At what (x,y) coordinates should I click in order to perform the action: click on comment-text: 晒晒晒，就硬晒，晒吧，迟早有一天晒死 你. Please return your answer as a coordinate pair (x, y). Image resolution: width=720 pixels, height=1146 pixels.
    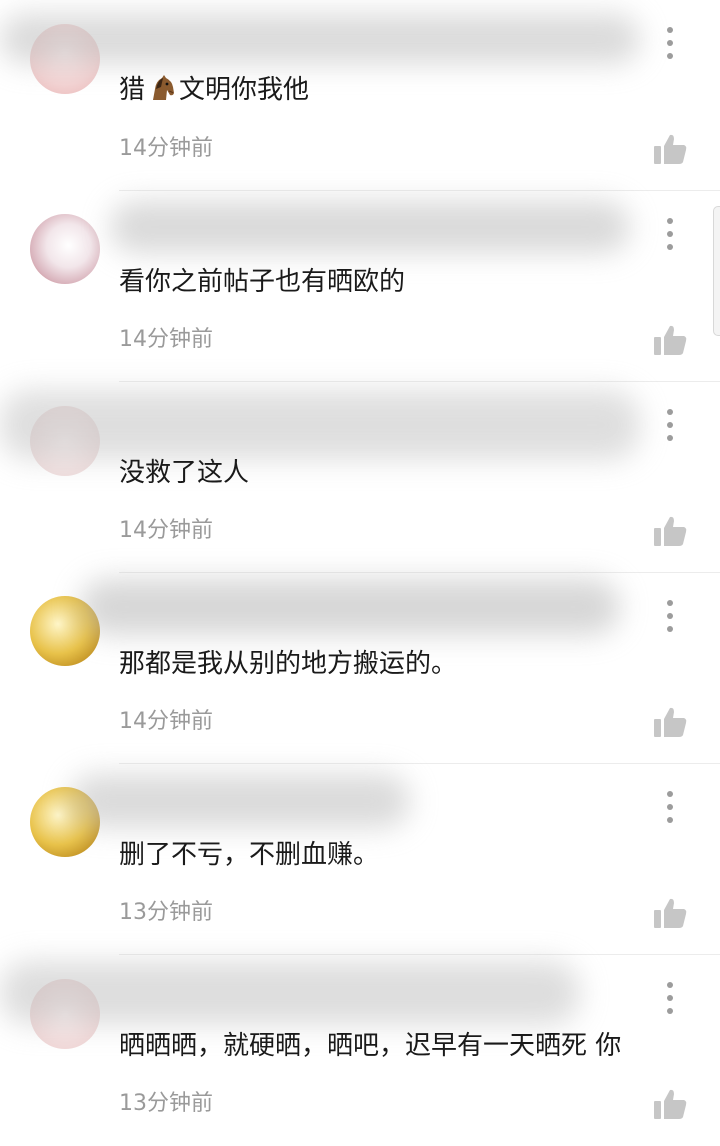
    Looking at the image, I should click on (370, 1046).